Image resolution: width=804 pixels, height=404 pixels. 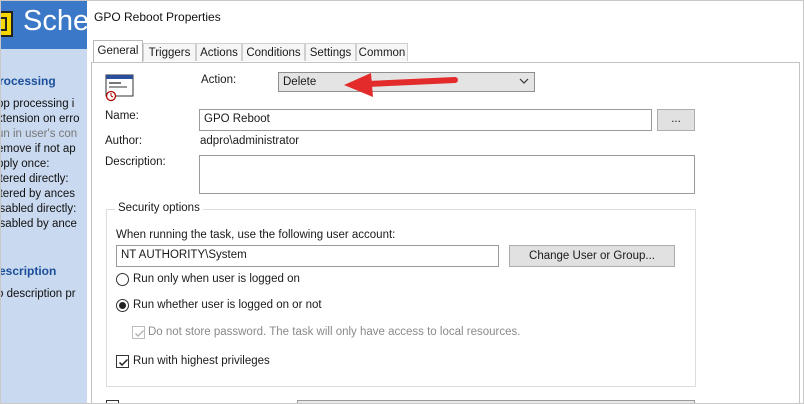 I want to click on action-label: Action:, so click(x=219, y=80).